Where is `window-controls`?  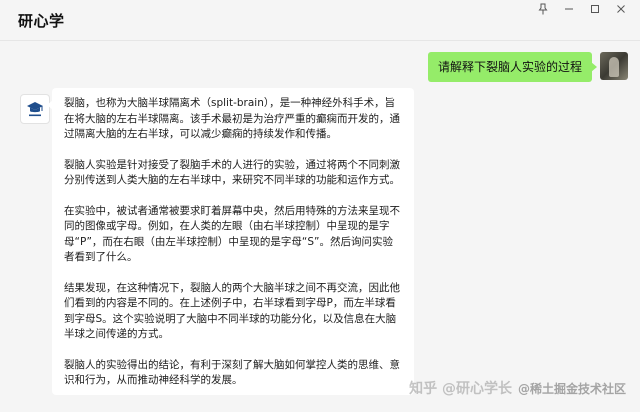 window-controls is located at coordinates (582, 9).